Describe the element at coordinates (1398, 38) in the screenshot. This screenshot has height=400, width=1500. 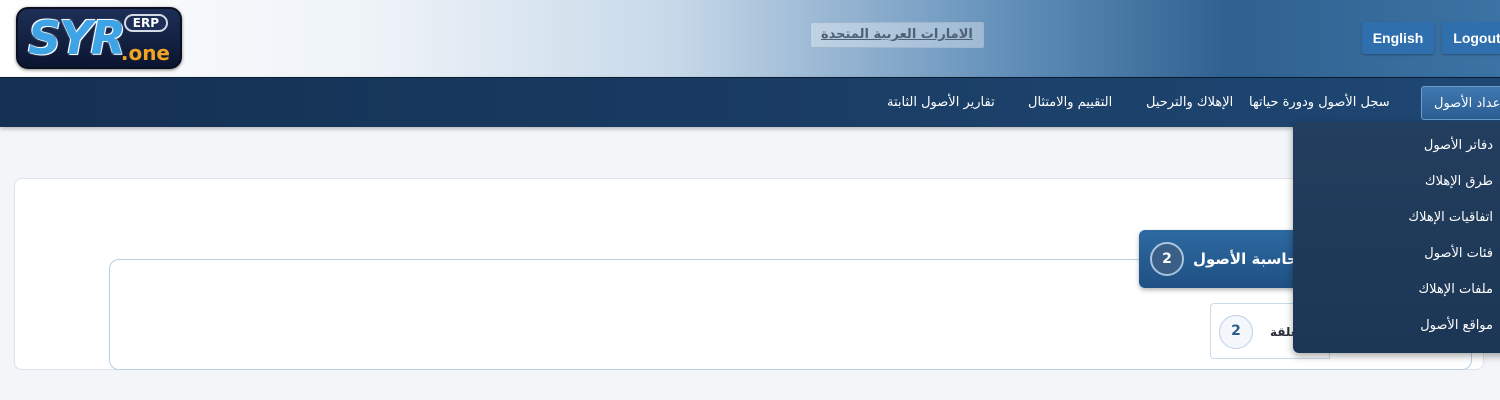
I see `english-language-button: English` at that location.